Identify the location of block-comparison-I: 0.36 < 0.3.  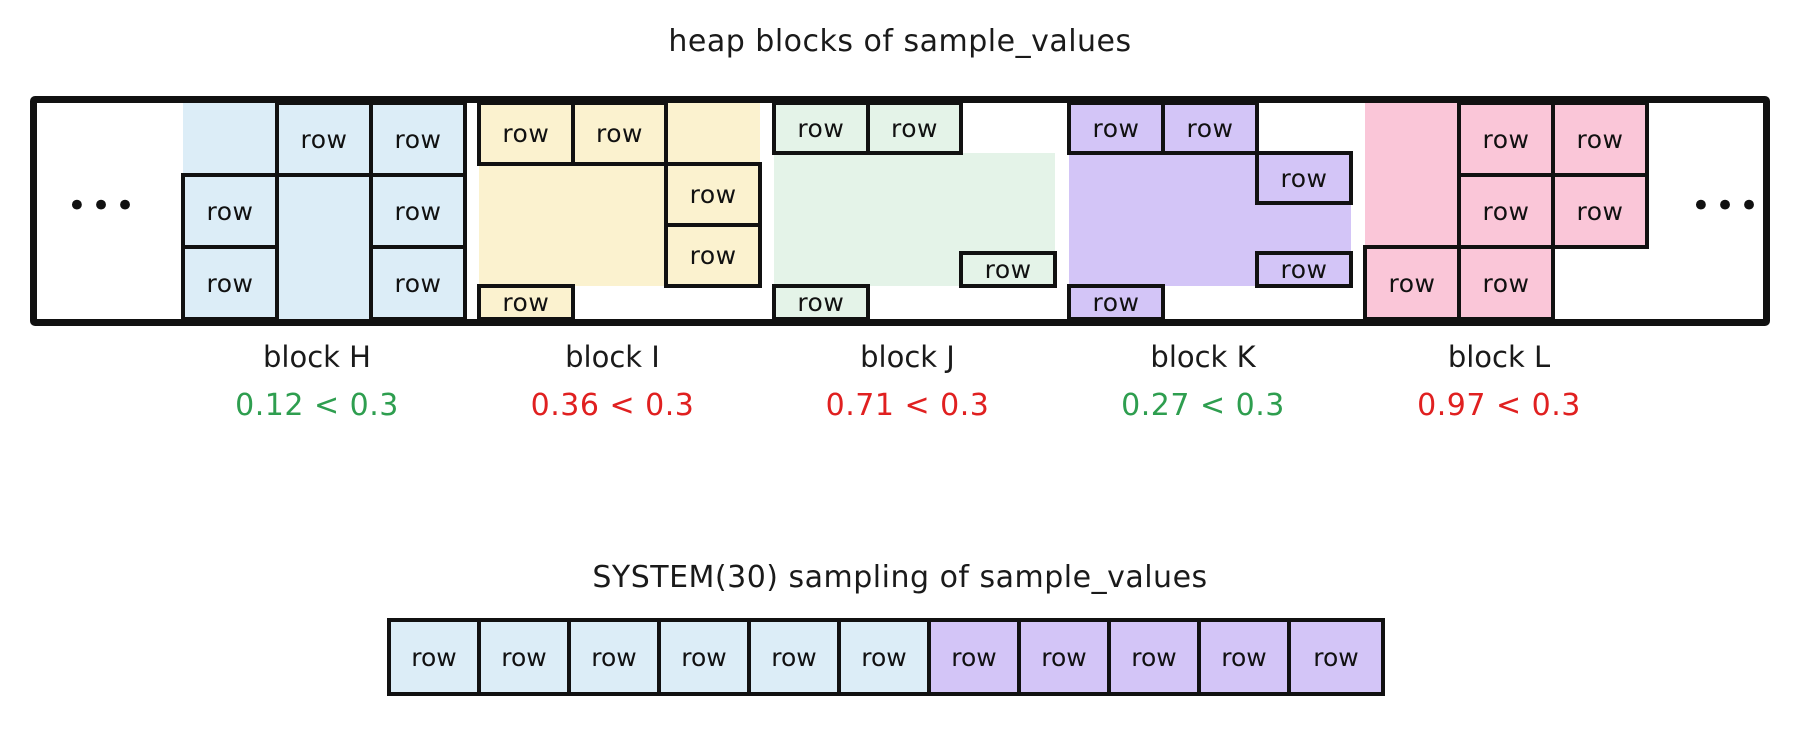
(612, 405).